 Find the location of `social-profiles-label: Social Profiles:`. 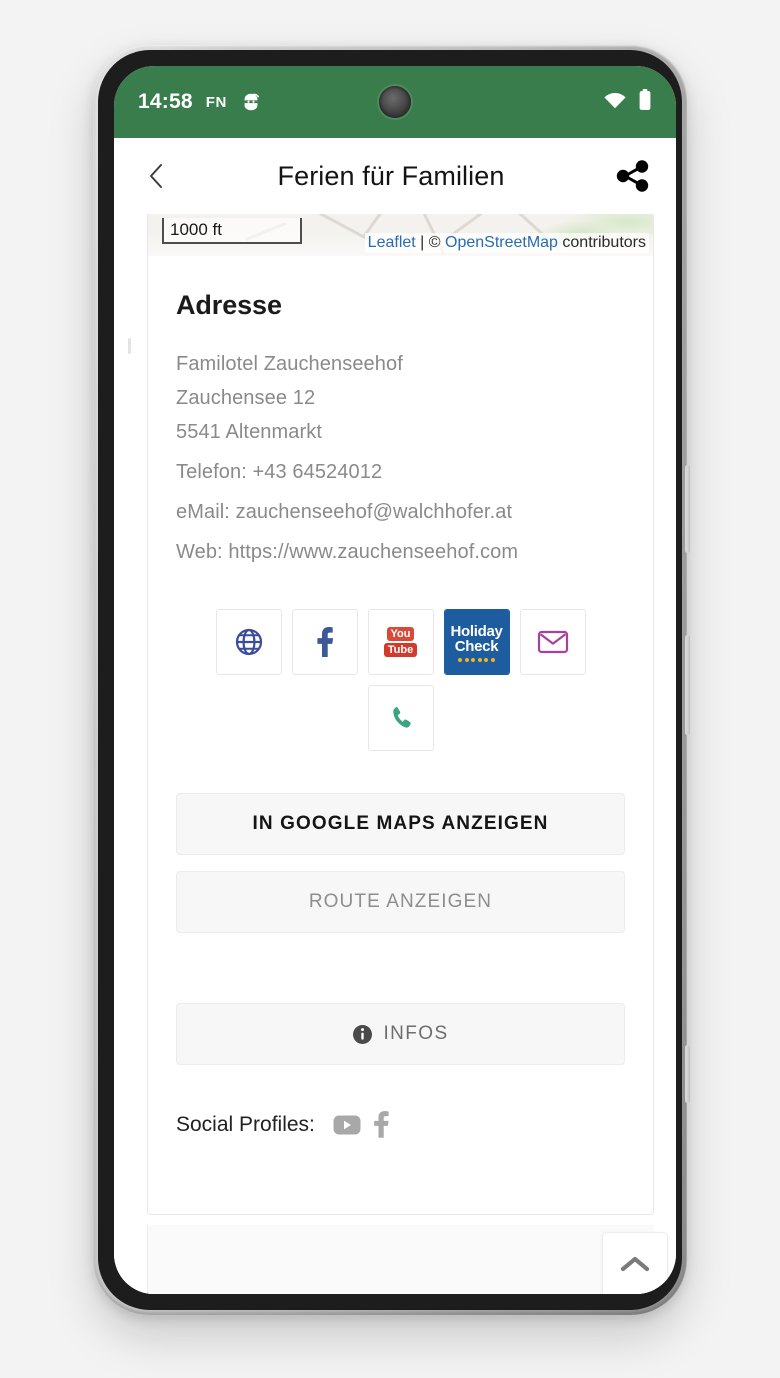

social-profiles-label: Social Profiles: is located at coordinates (245, 1124).